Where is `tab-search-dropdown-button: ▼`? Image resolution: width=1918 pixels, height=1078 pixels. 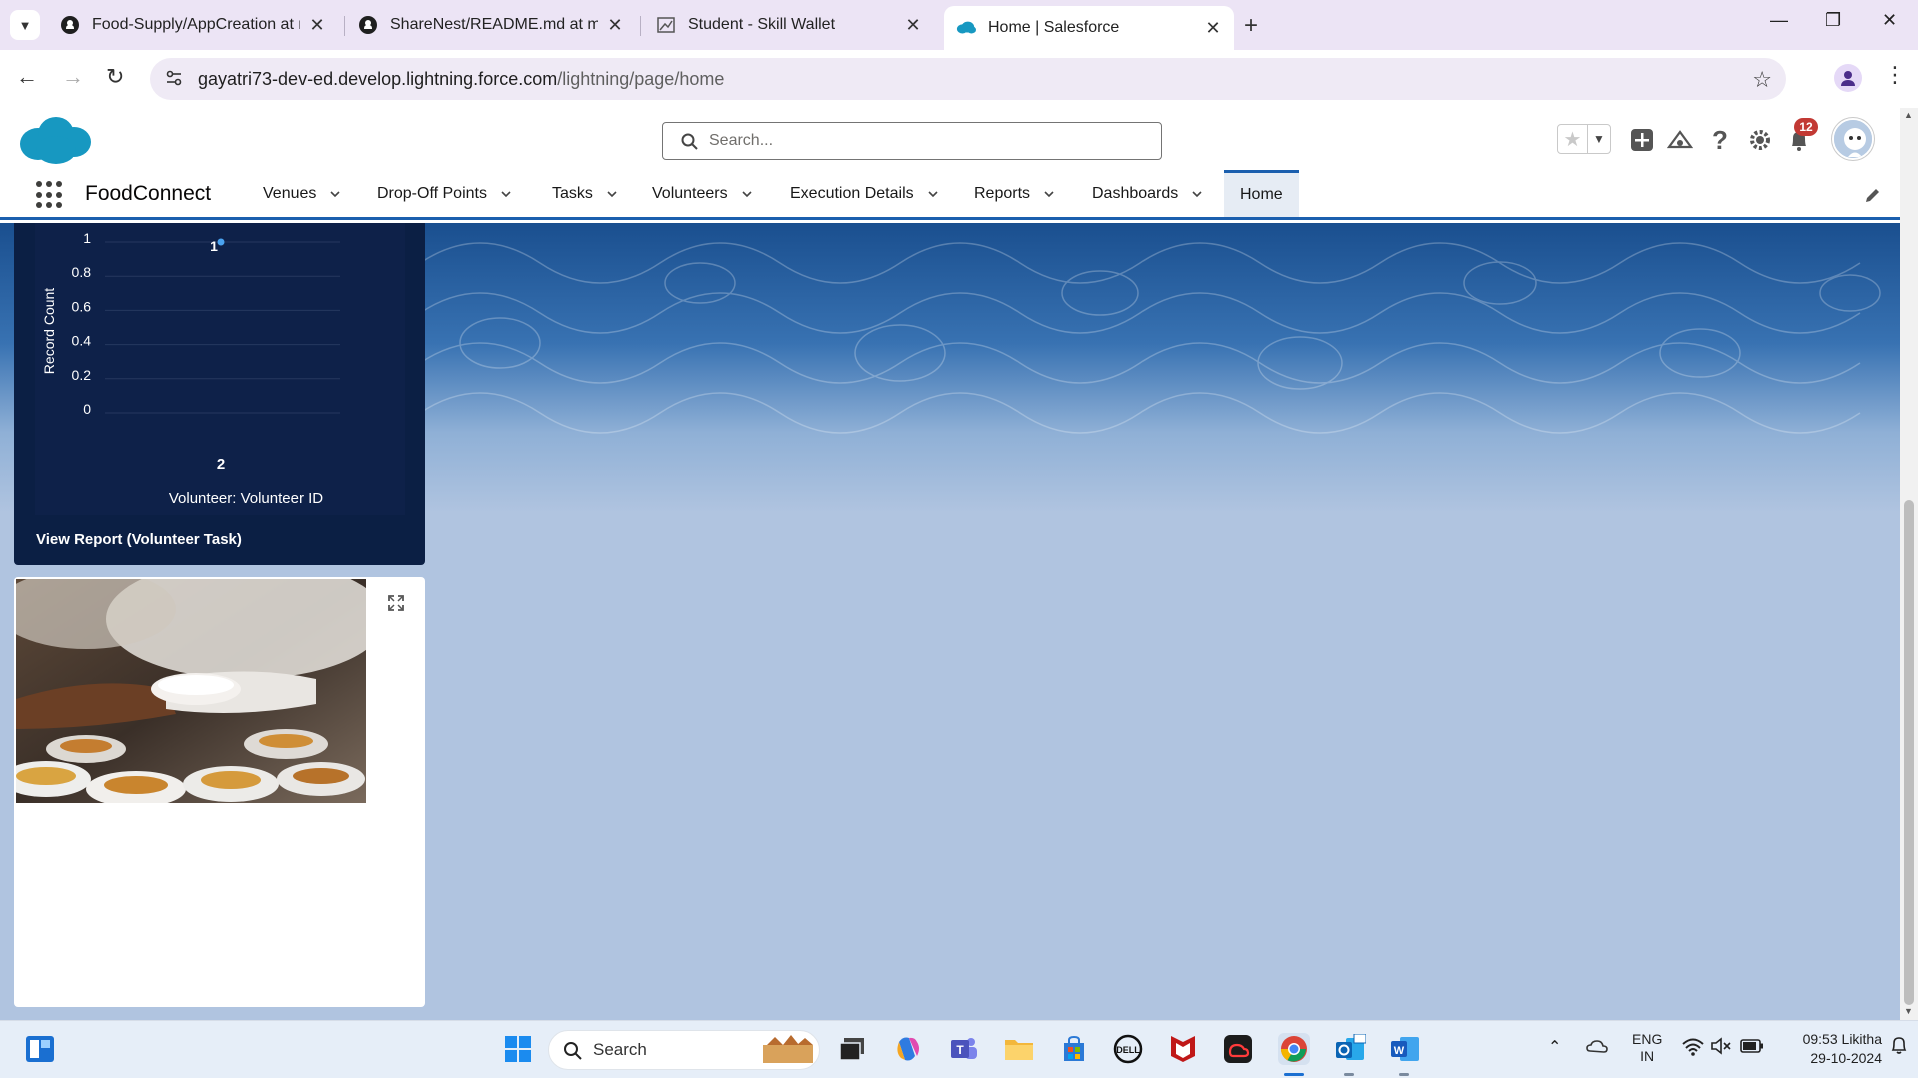
tab-search-dropdown-button: ▼ is located at coordinates (25, 25).